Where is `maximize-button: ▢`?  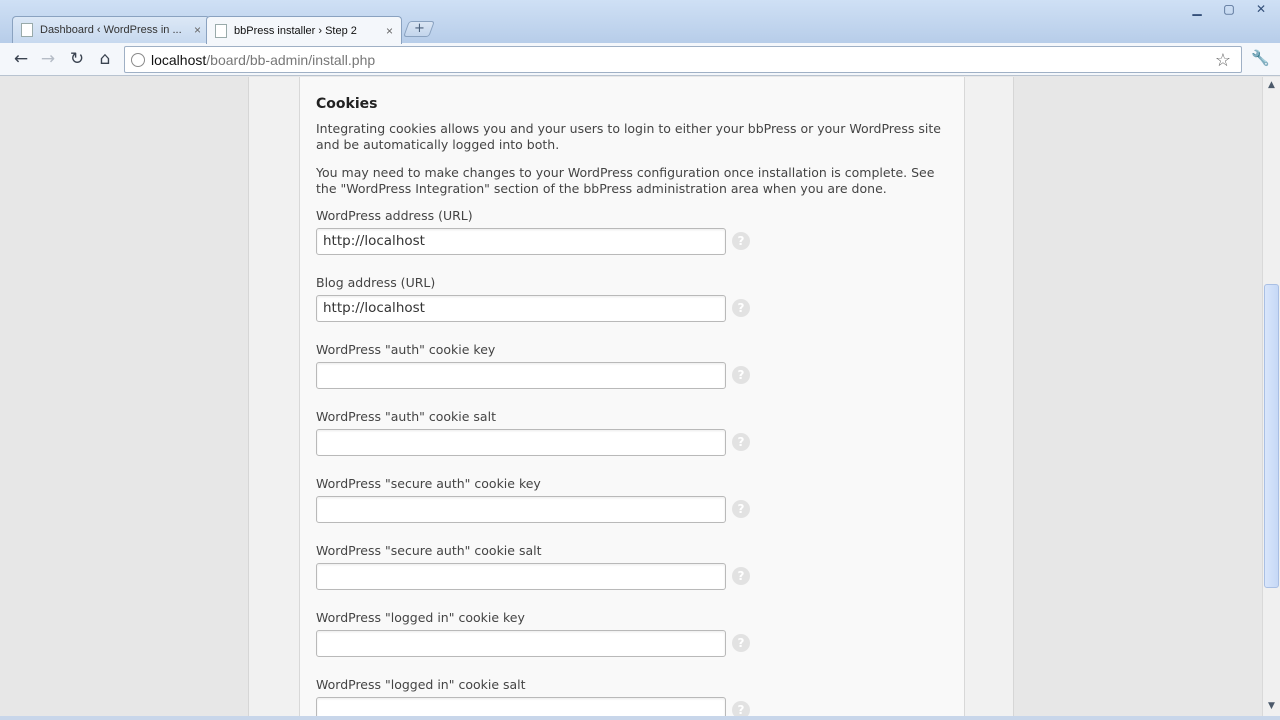 maximize-button: ▢ is located at coordinates (1229, 9).